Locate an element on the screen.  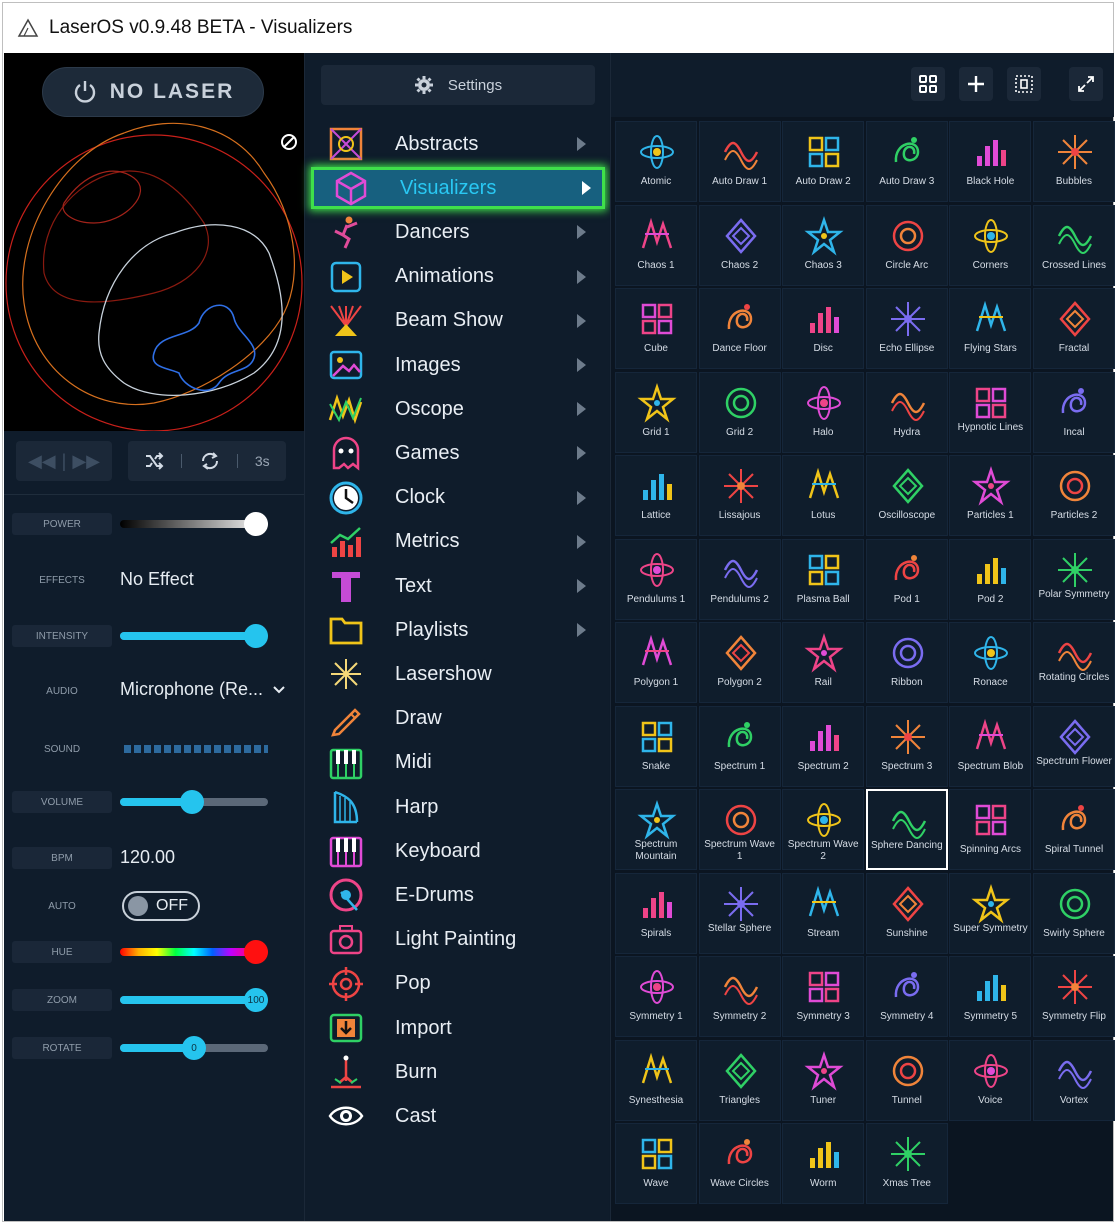
menu-item-clock: Clock is located at coordinates (458, 498).